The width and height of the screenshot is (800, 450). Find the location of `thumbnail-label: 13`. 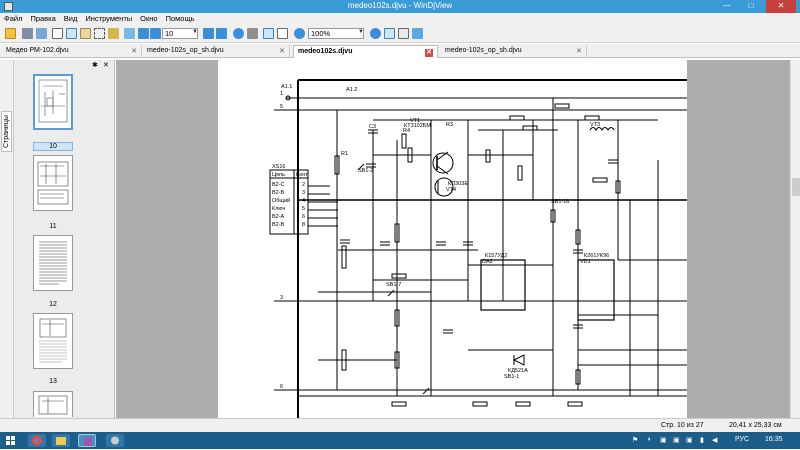

thumbnail-label: 13 is located at coordinates (53, 381).